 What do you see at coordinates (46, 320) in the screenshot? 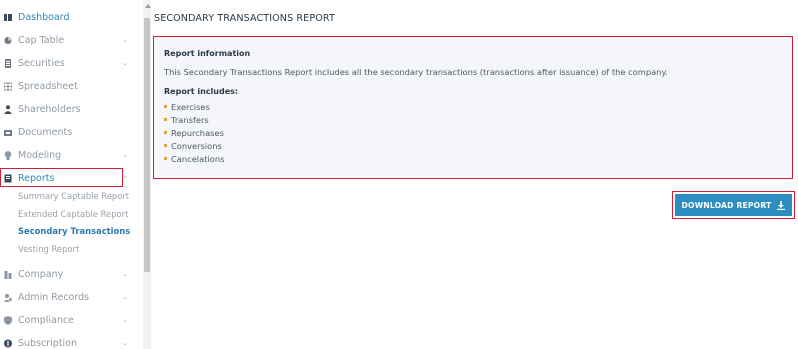
I see `sidebar-item-label: Compliance` at bounding box center [46, 320].